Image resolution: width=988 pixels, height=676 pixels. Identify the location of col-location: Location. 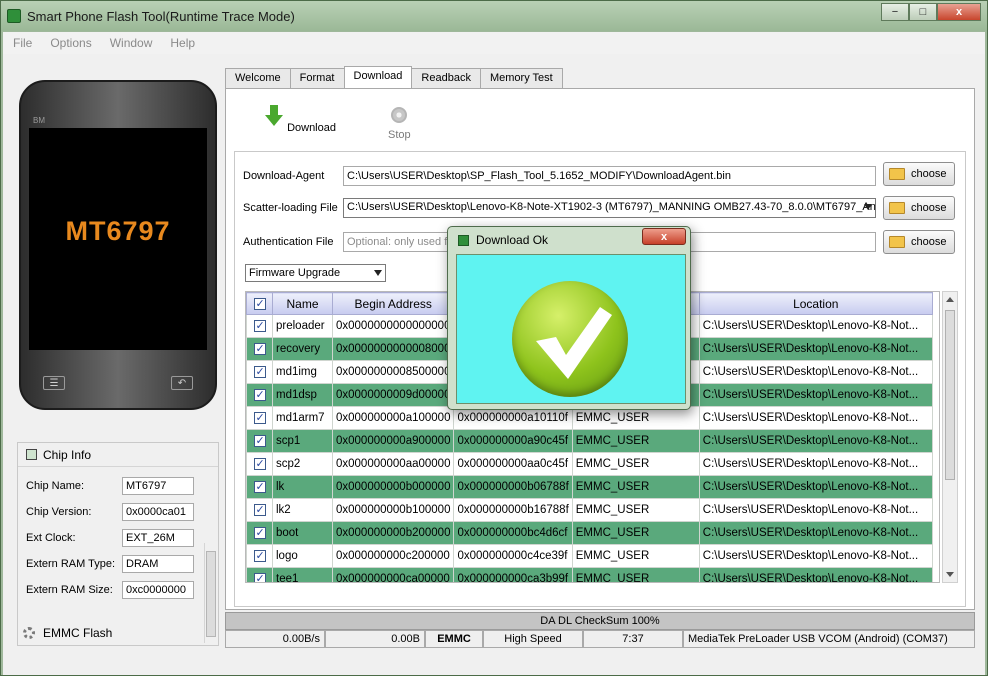
(815, 303).